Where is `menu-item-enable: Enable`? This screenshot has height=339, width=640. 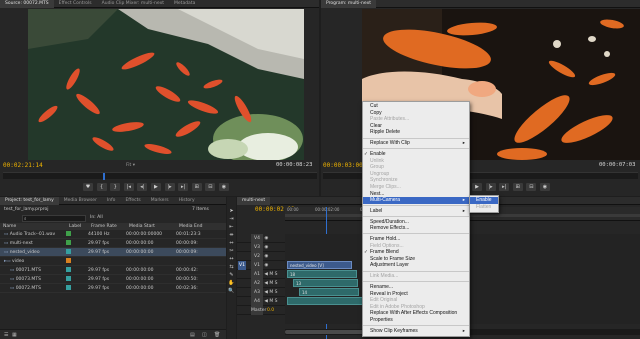
menu-item-enable: Enable is located at coordinates (416, 154).